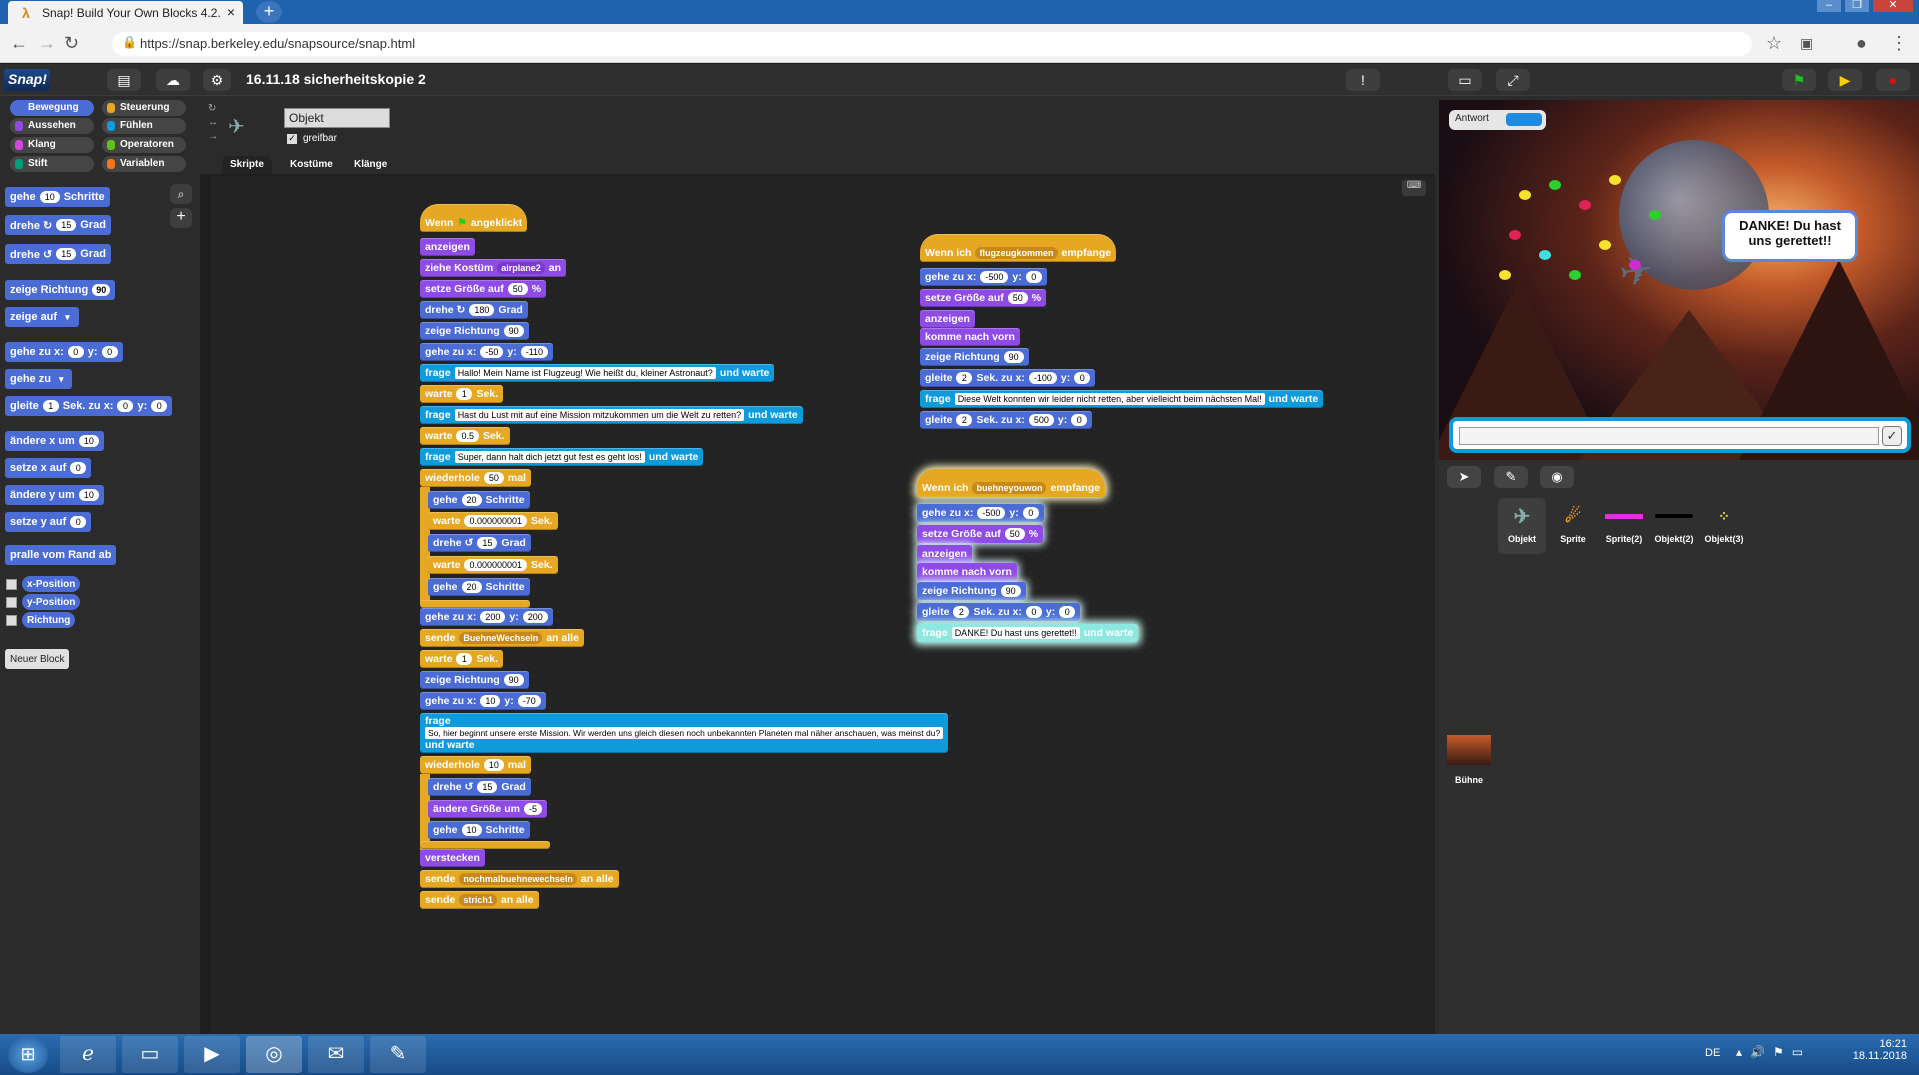 The image size is (1919, 1075). What do you see at coordinates (48, 522) in the screenshot?
I see `palette-set-y-block: setze y auf 0` at bounding box center [48, 522].